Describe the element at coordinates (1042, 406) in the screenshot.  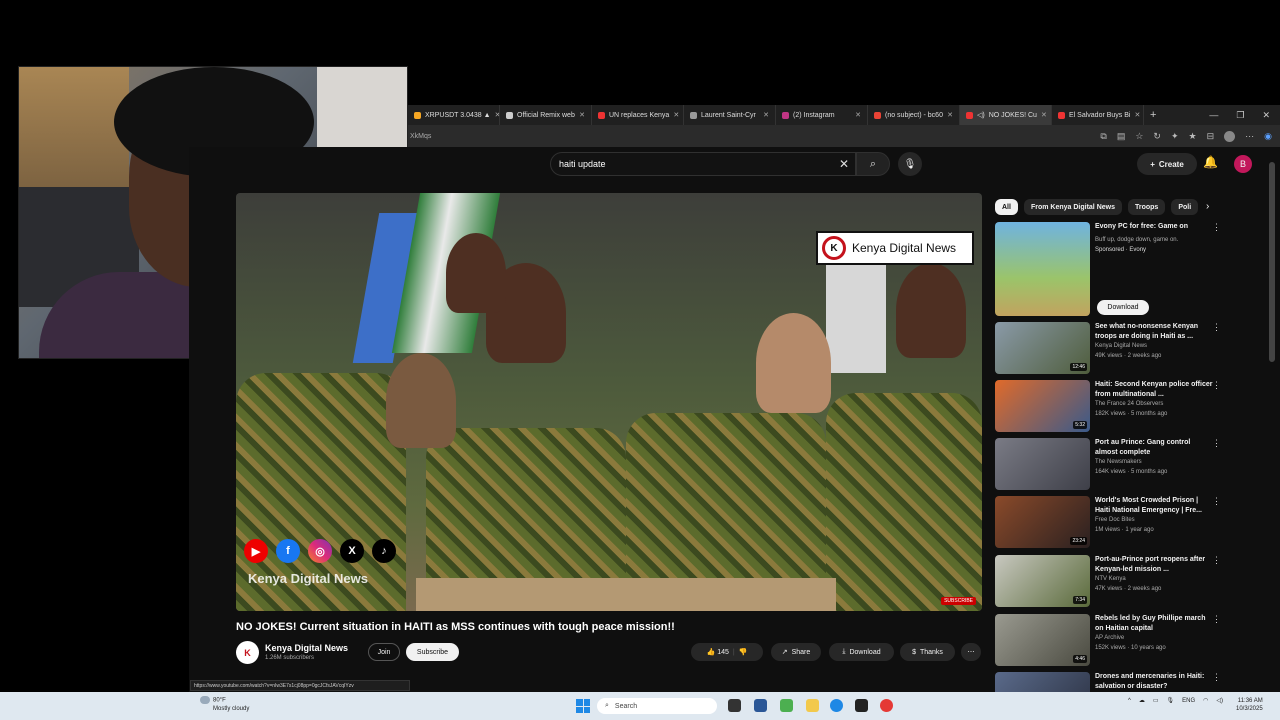
I see `video-thumbnail: 5:32` at that location.